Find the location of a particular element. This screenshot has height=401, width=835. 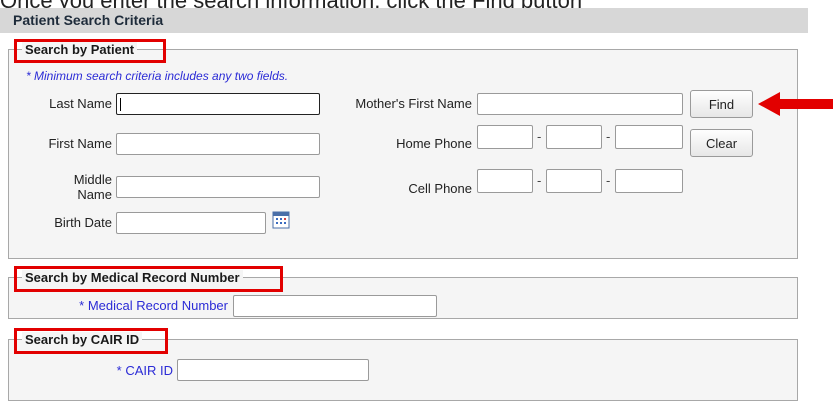

middle-name-label-line1: Middle is located at coordinates (92, 179).